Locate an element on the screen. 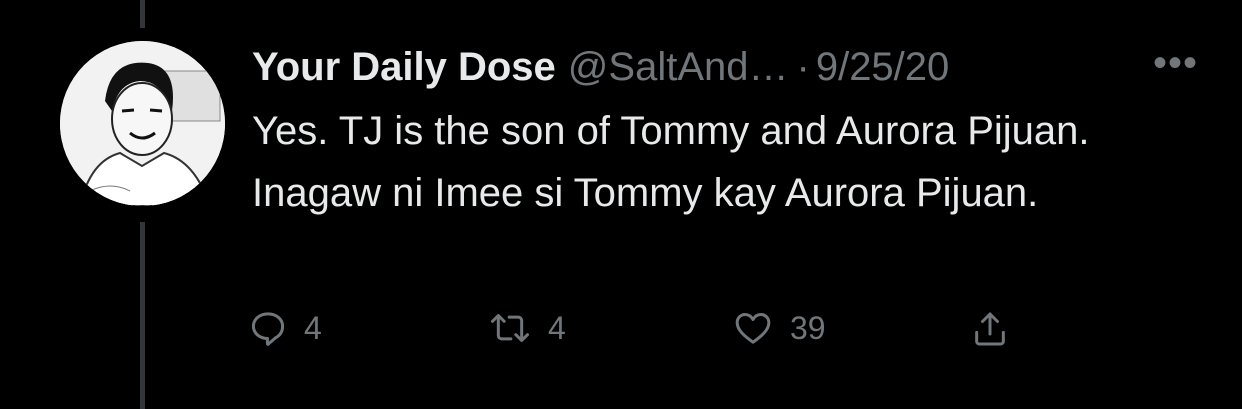 The image size is (1242, 409). more-options-icon: ••• is located at coordinates (1175, 63).